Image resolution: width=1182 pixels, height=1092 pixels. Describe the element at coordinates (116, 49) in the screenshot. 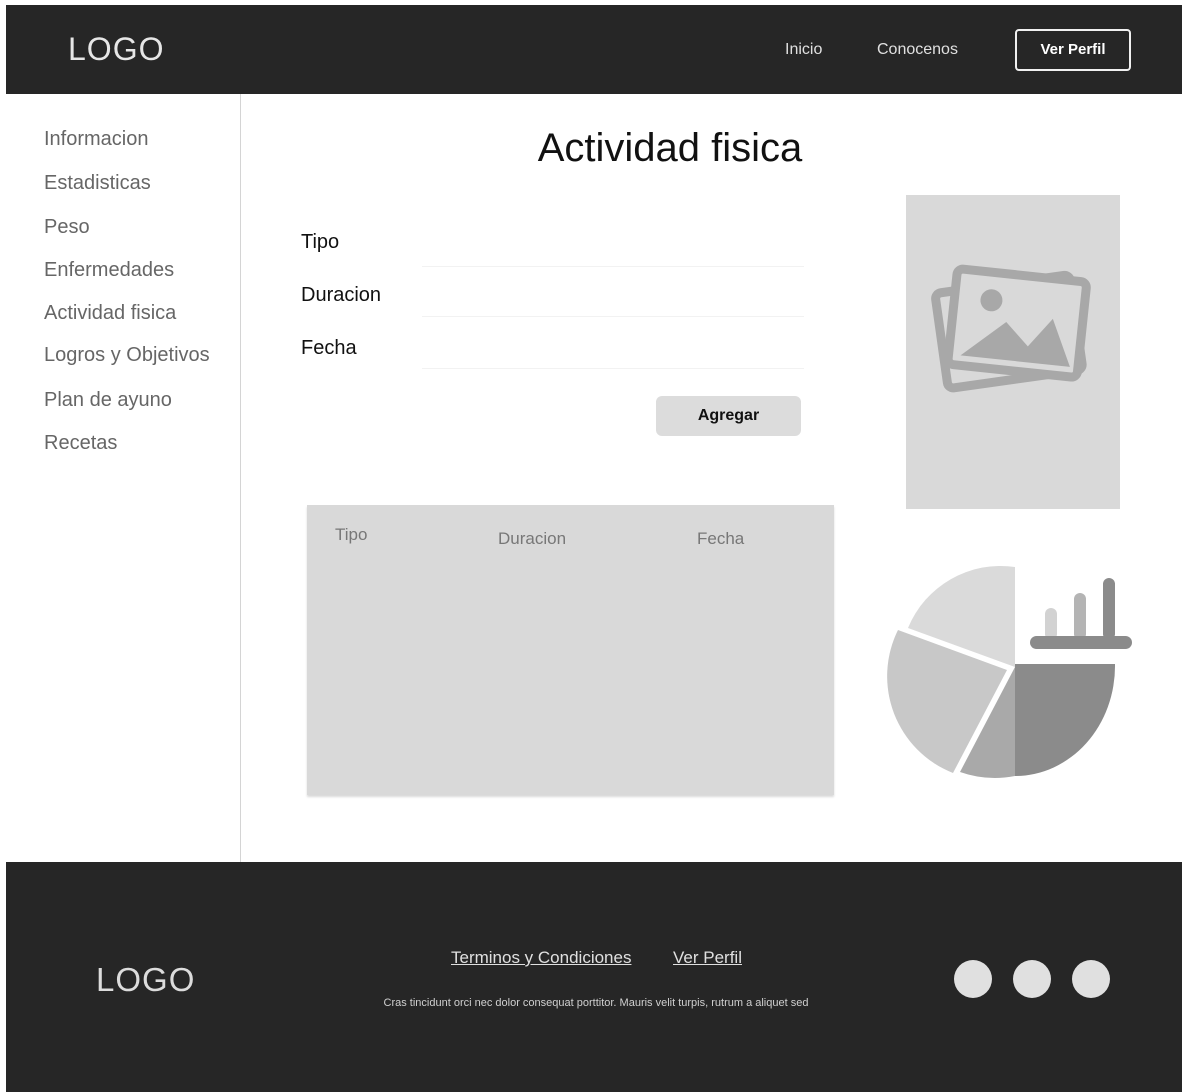

I see `logo: LOGO` at that location.